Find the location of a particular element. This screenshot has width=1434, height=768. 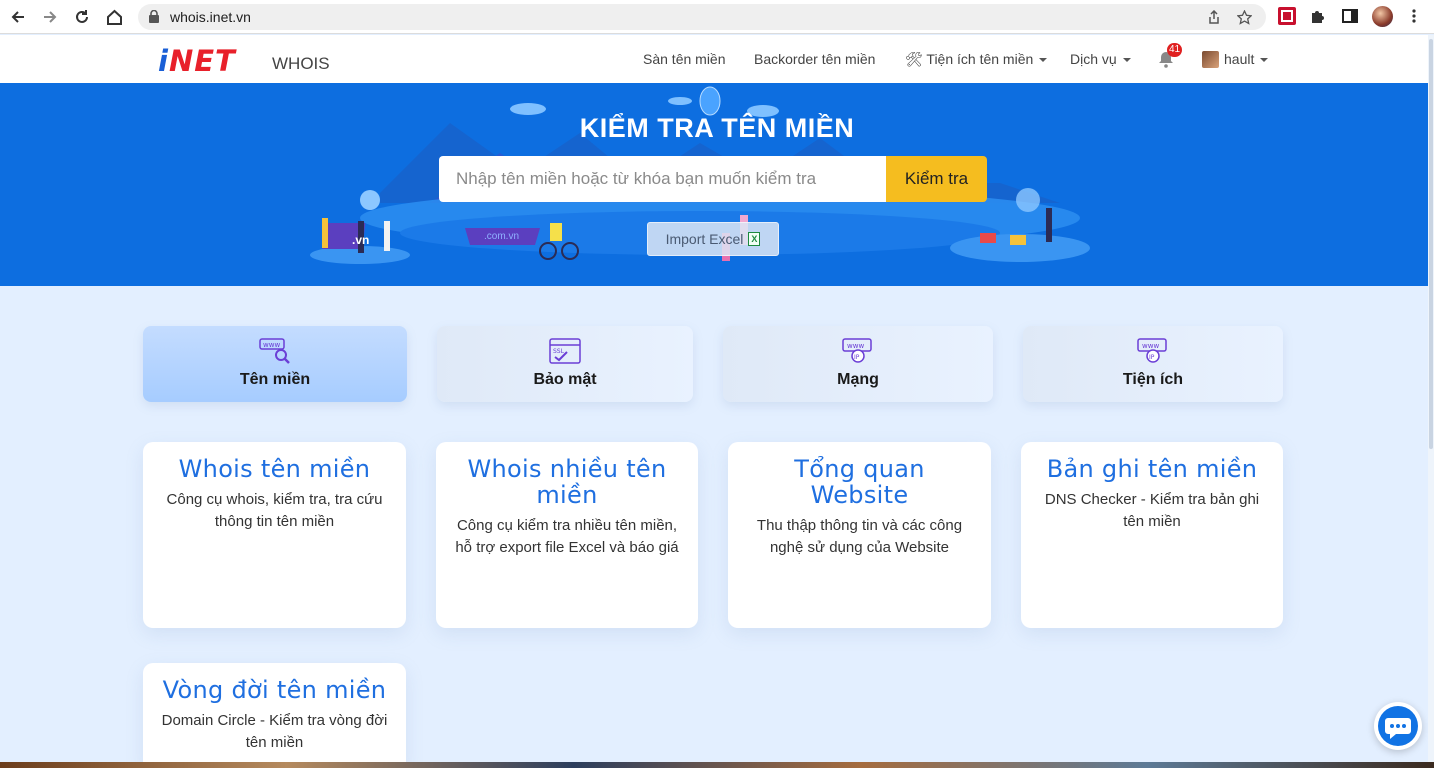

category-ten-mien: www Tên miền is located at coordinates (275, 364).